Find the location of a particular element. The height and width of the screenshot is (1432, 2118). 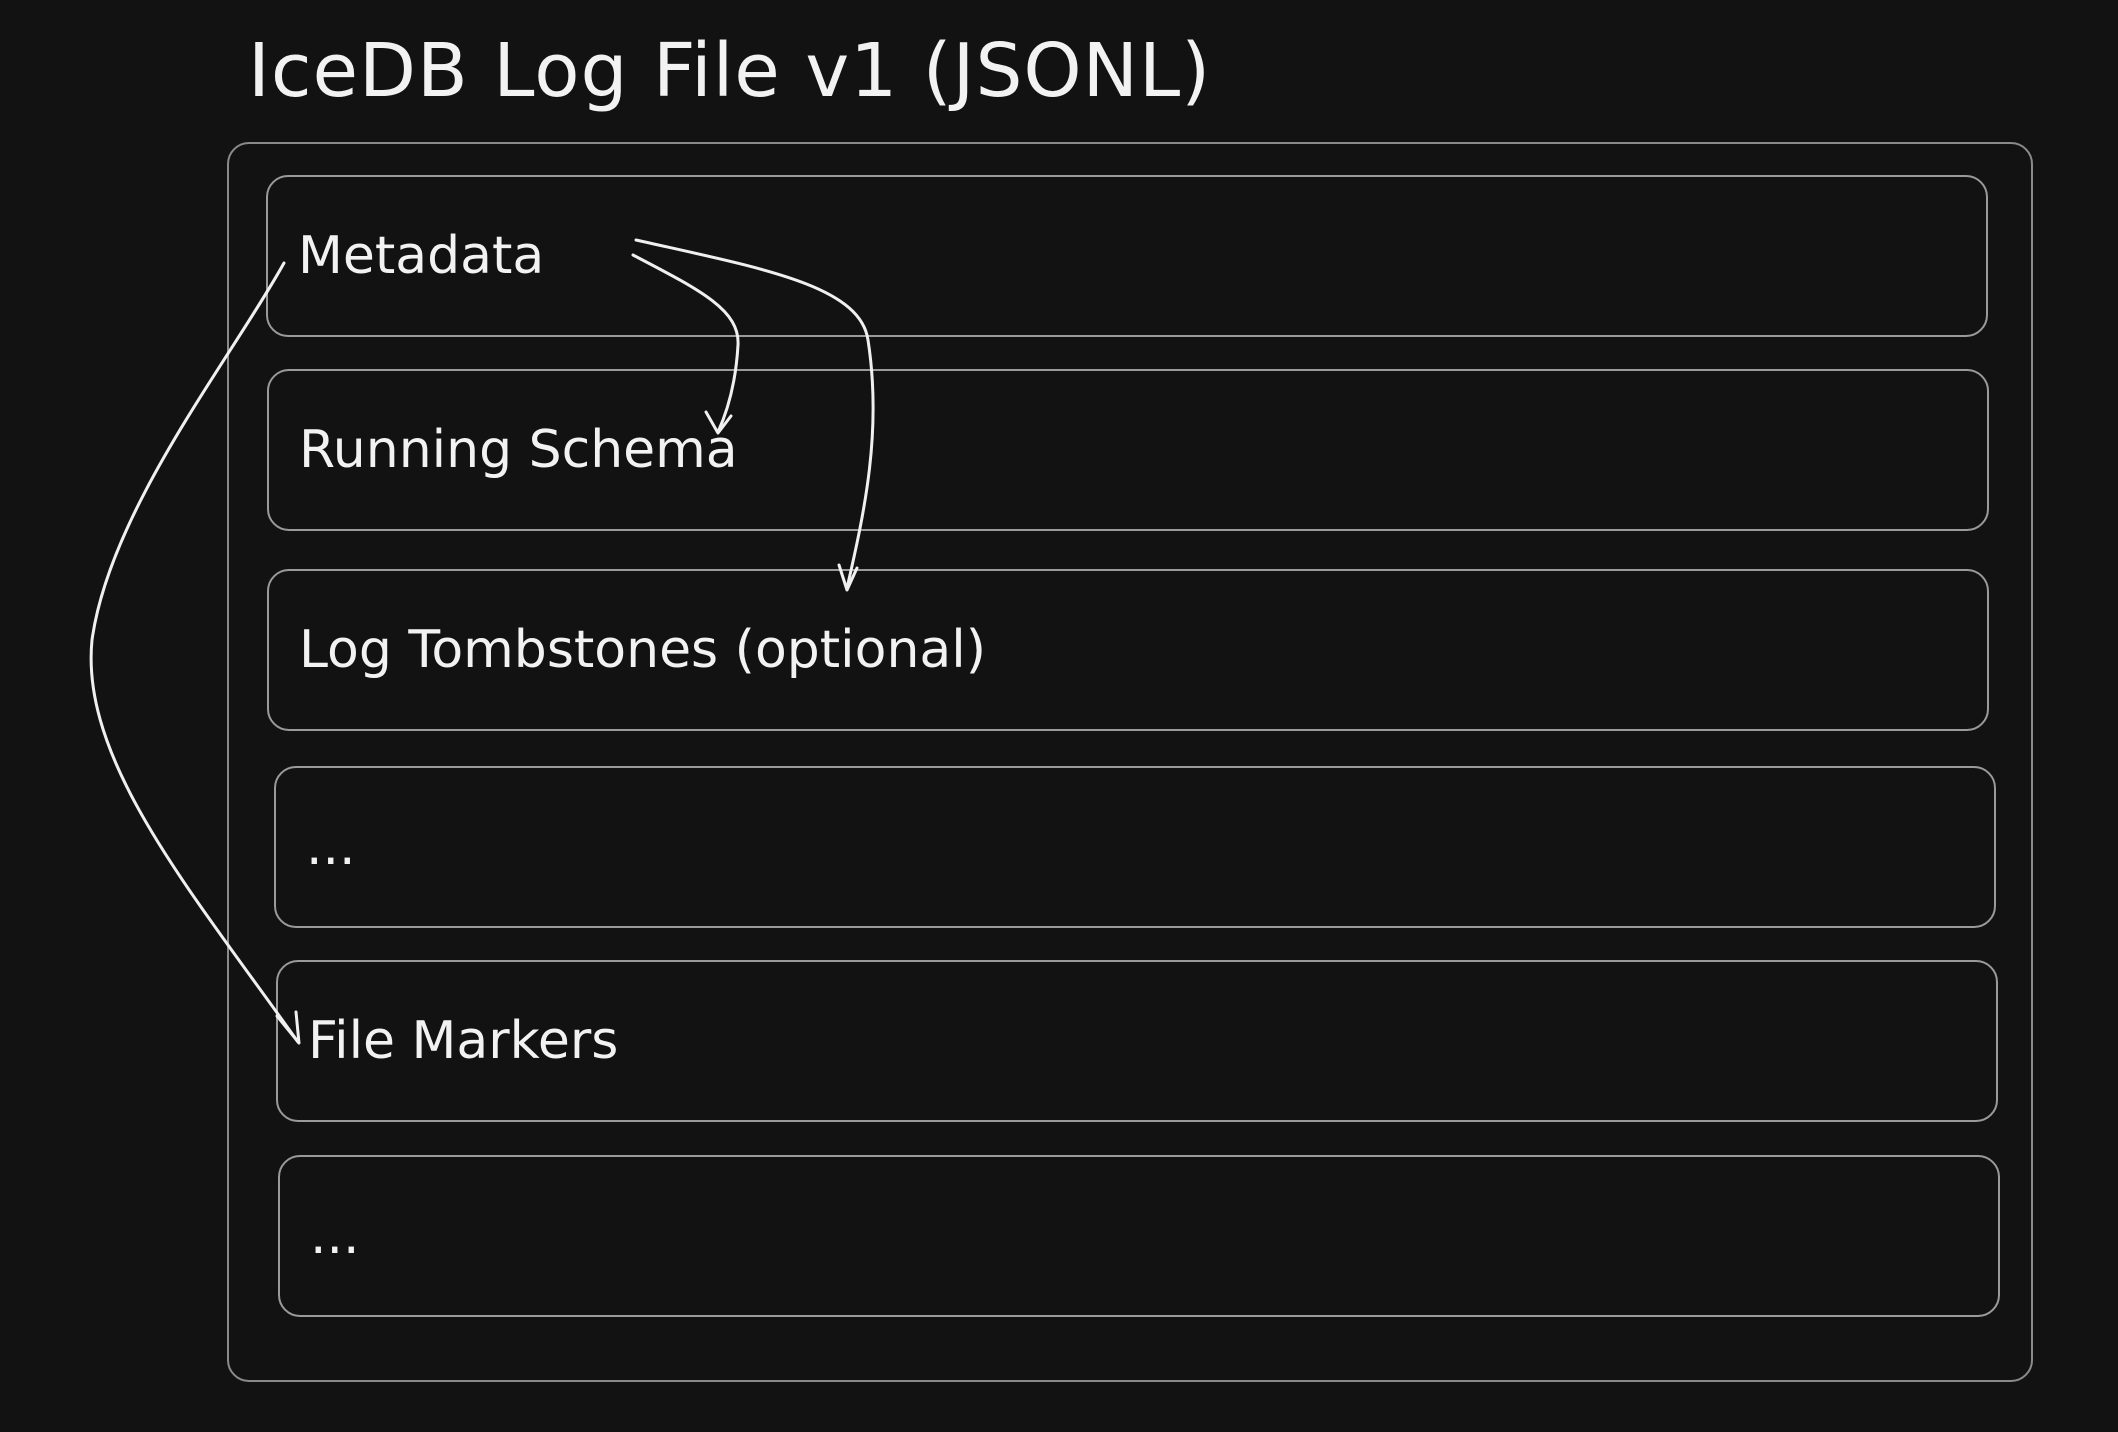

row-log-tombstones-label: Log Tombstones (optional) is located at coordinates (642, 650).